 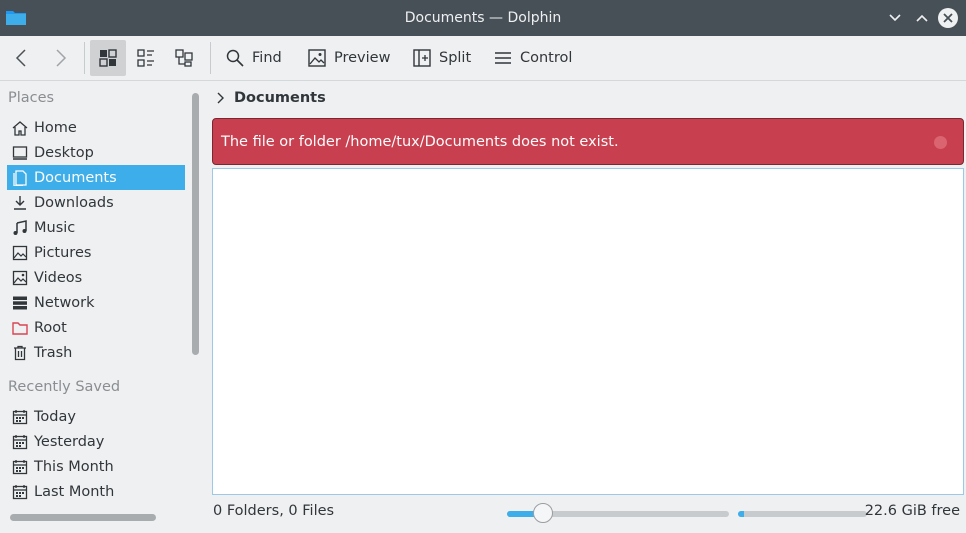 What do you see at coordinates (362, 58) in the screenshot?
I see `preview-label: Preview` at bounding box center [362, 58].